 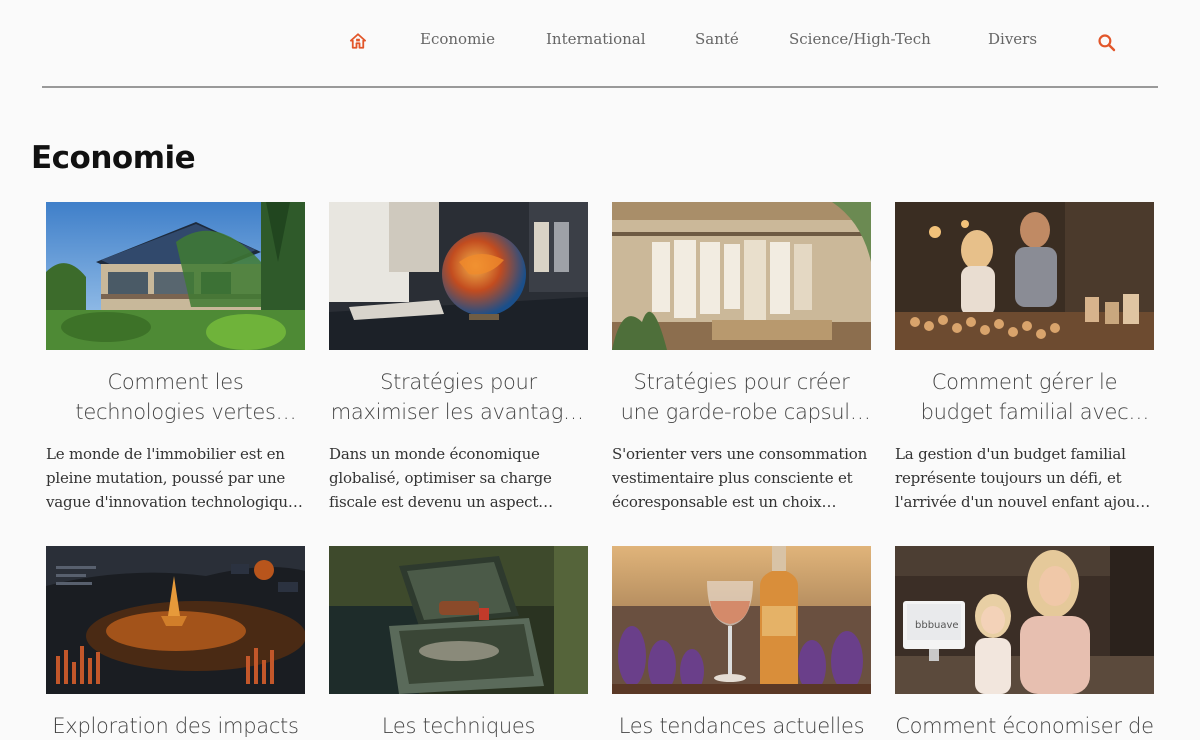 What do you see at coordinates (1024, 725) in the screenshot?
I see `article-title: Comment économiser de` at bounding box center [1024, 725].